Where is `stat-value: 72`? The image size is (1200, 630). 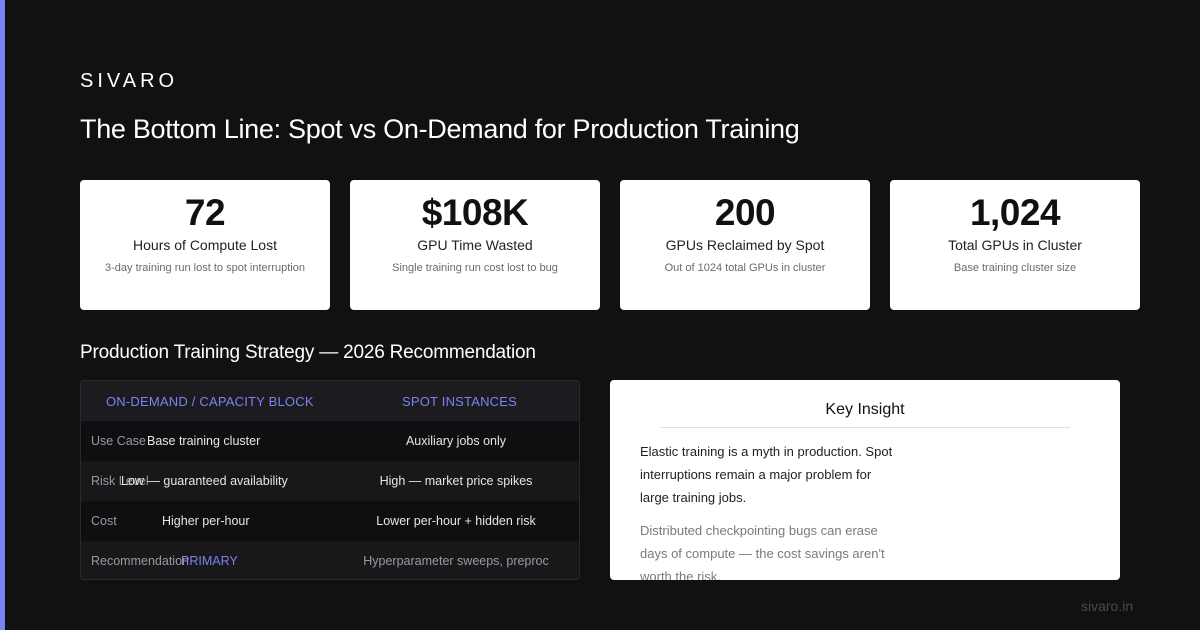
stat-value: 72 is located at coordinates (205, 212).